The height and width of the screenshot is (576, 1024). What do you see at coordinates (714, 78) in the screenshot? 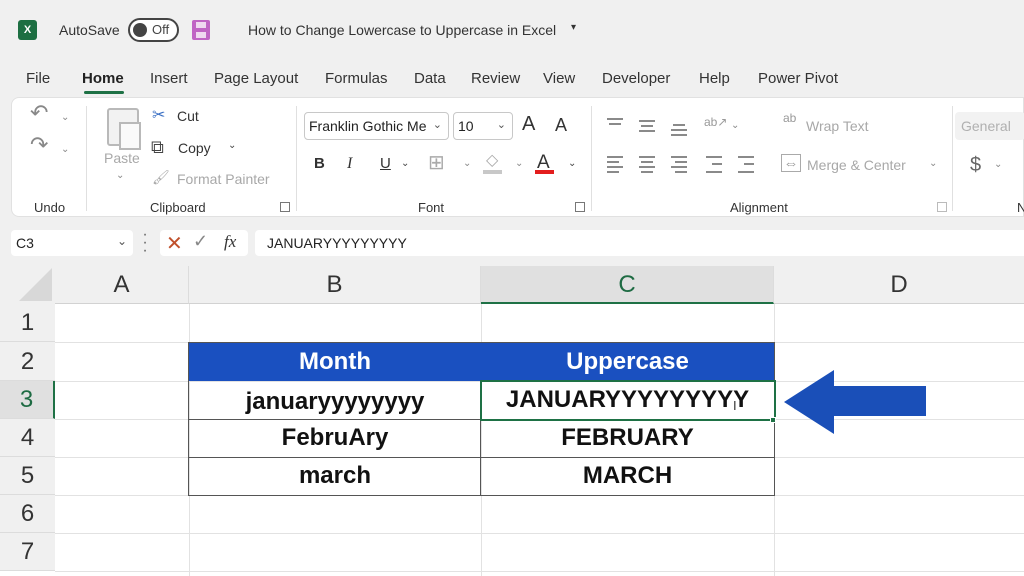
I see `tab-help: Help` at bounding box center [714, 78].